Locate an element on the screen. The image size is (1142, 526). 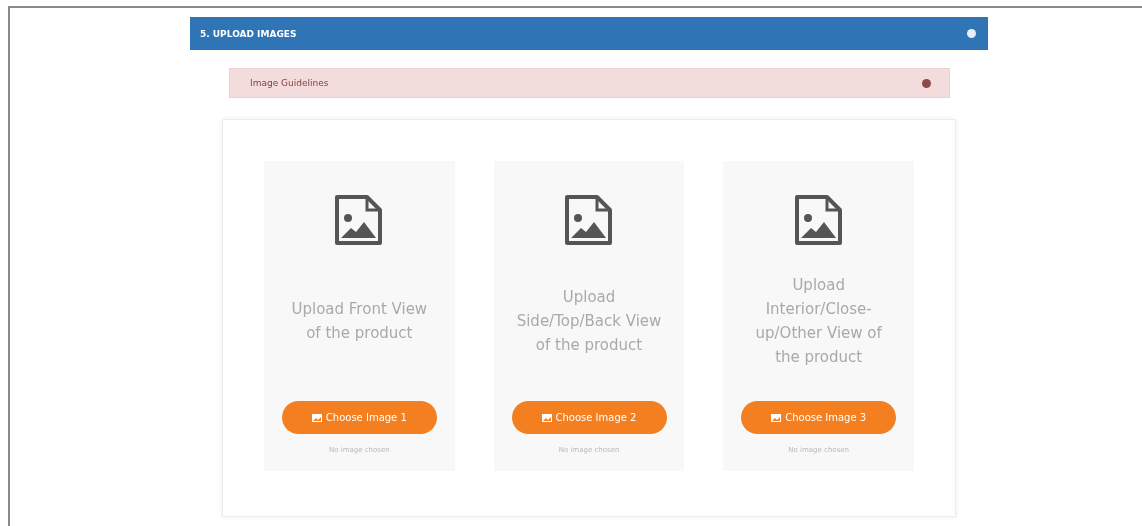
upload-caption: Upload Interior/Close-up/Other View of the product is located at coordinates (818, 321).